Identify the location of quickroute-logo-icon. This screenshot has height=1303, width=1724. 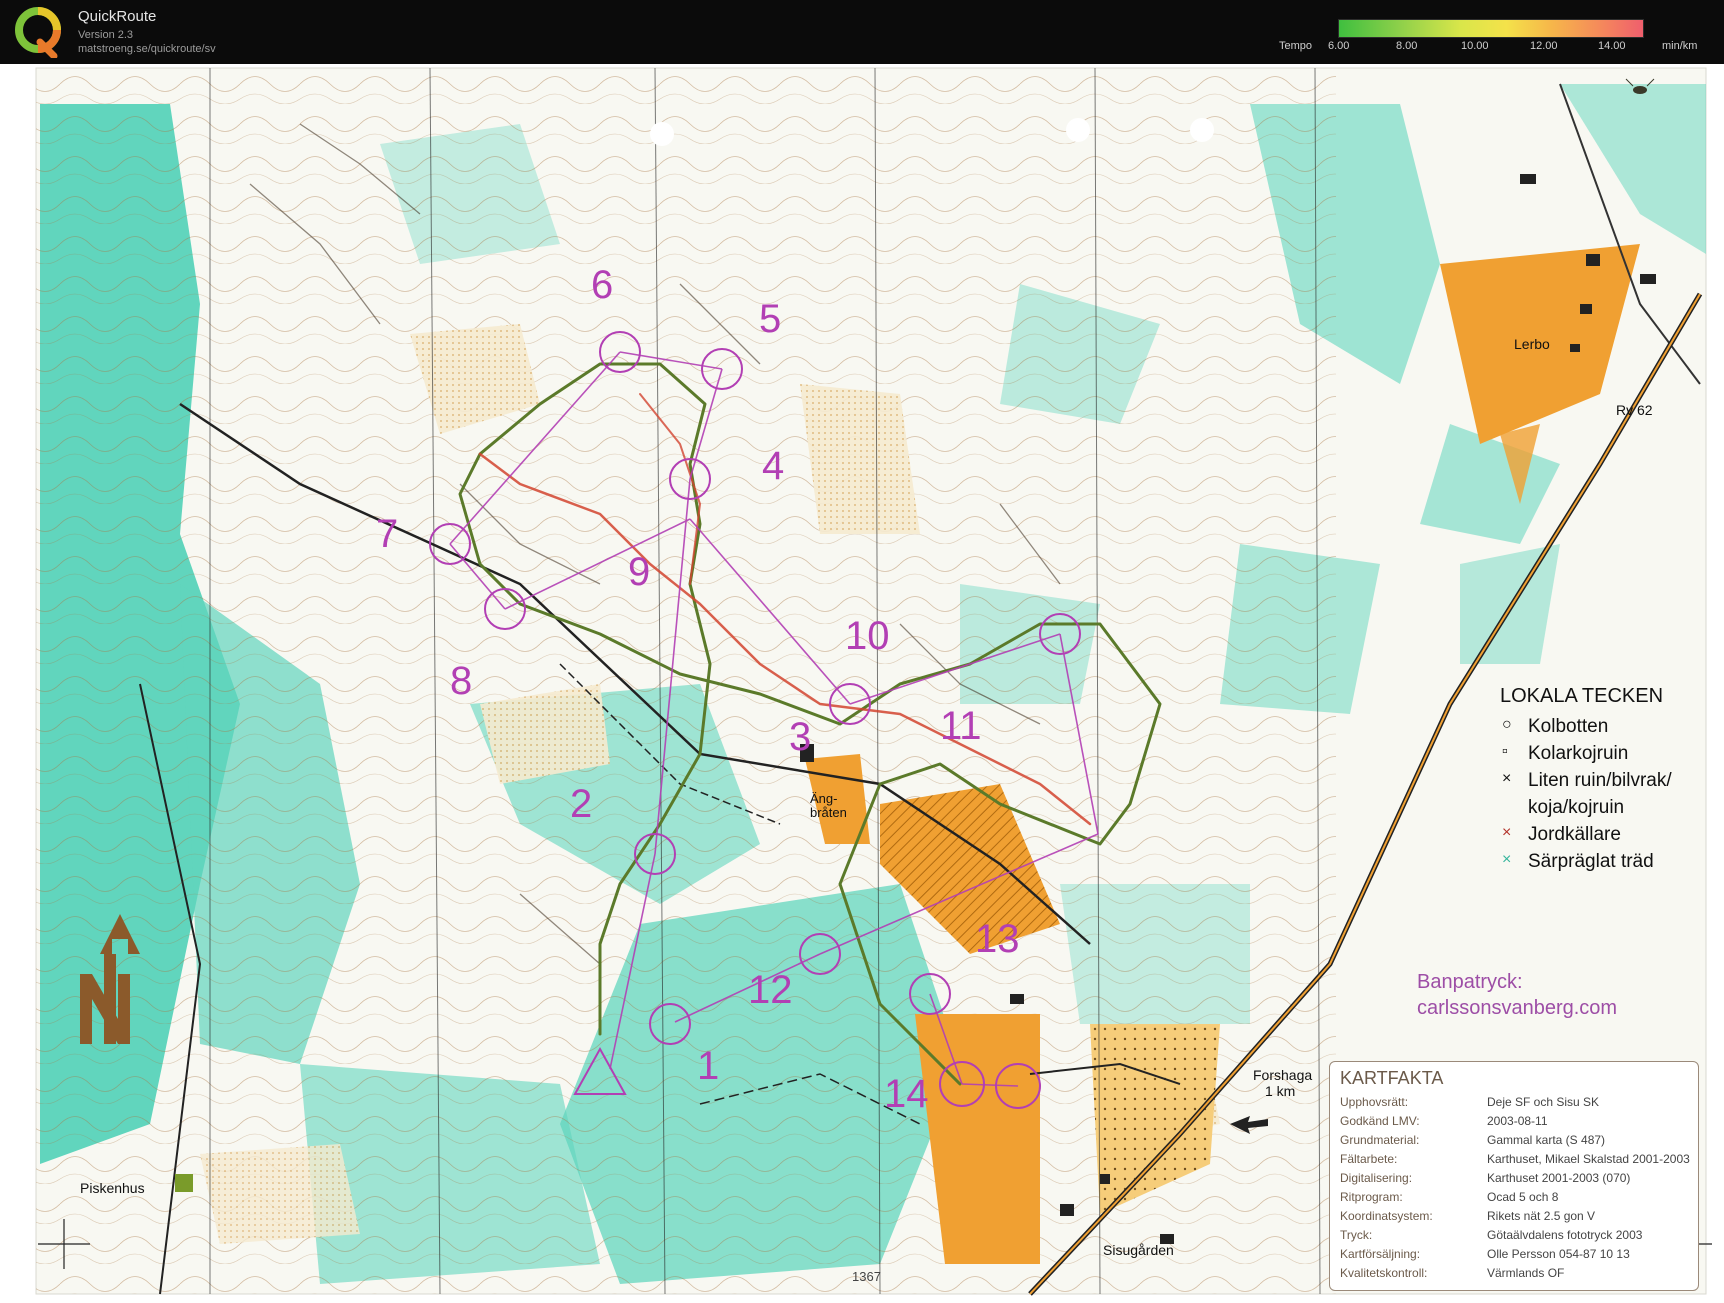
(38, 32).